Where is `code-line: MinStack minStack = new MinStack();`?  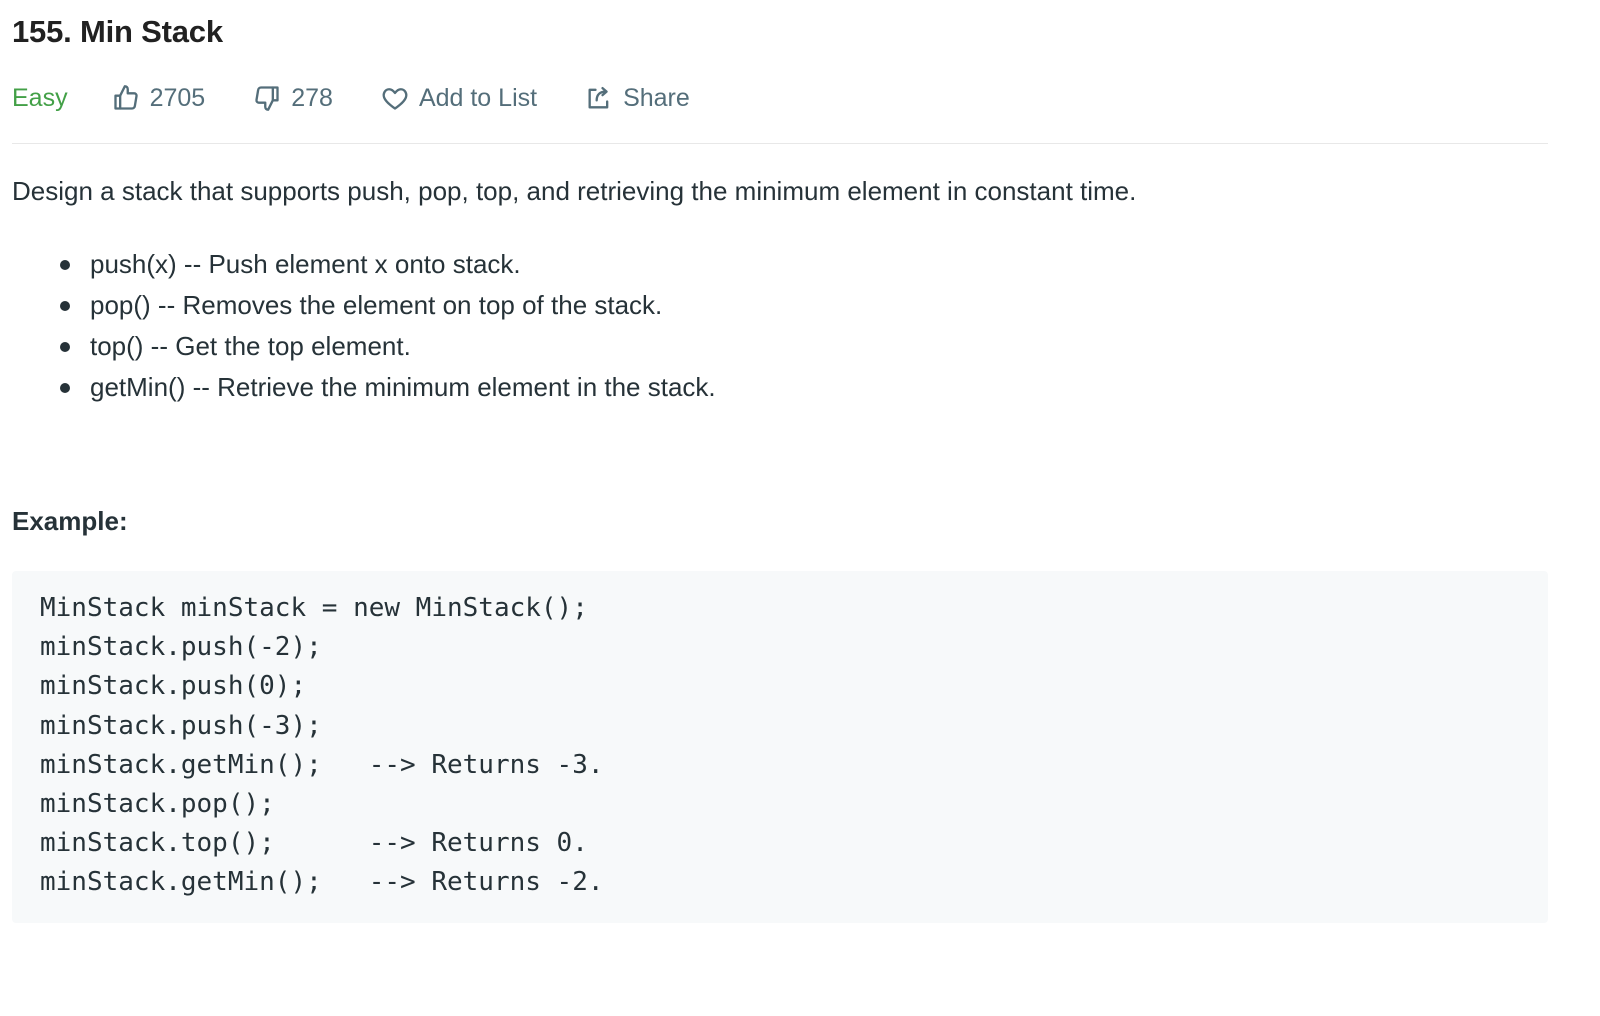 code-line: MinStack minStack = new MinStack(); is located at coordinates (314, 608).